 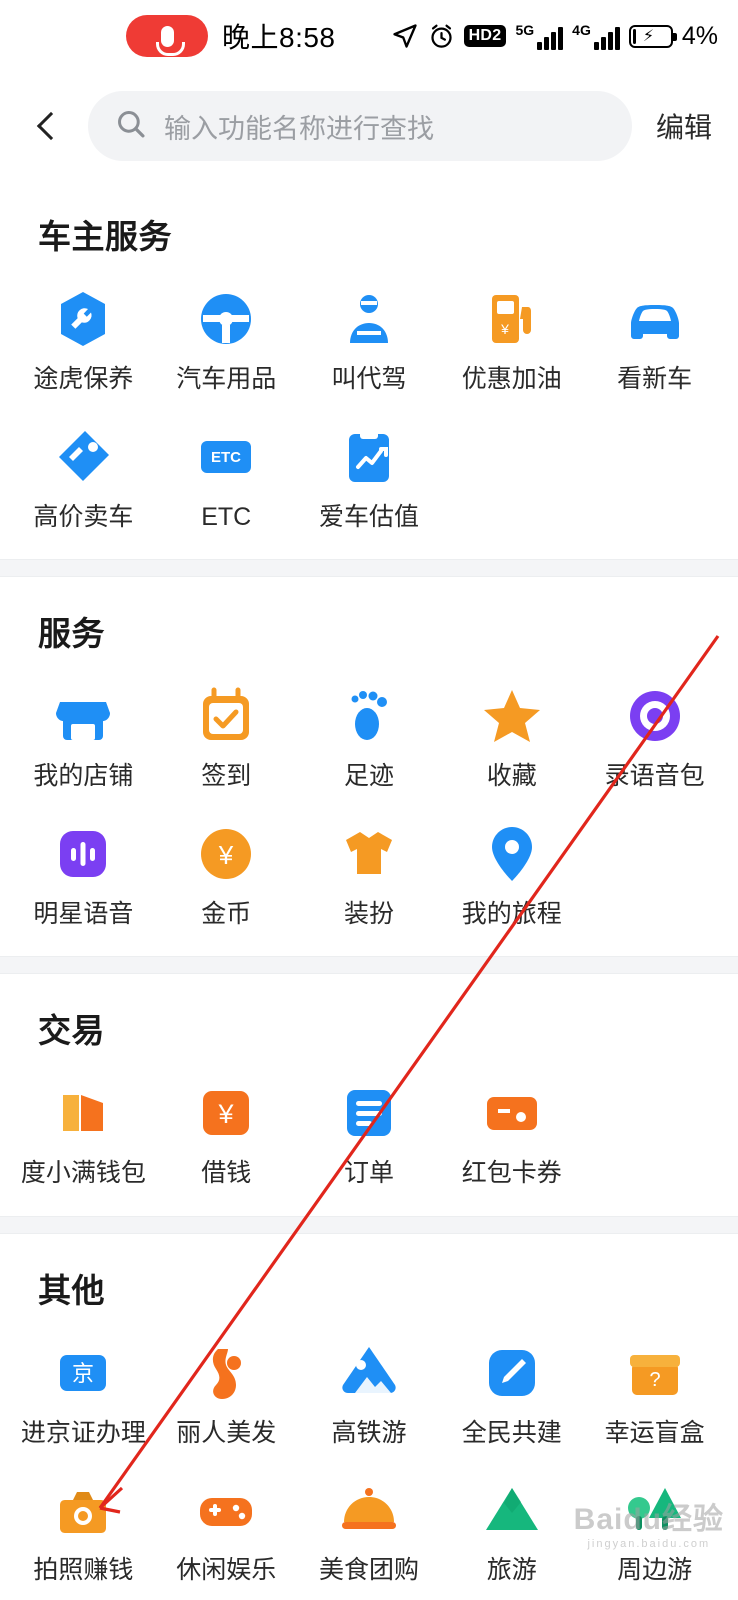 I want to click on grid-item: 度小满钱包, so click(x=83, y=1135).